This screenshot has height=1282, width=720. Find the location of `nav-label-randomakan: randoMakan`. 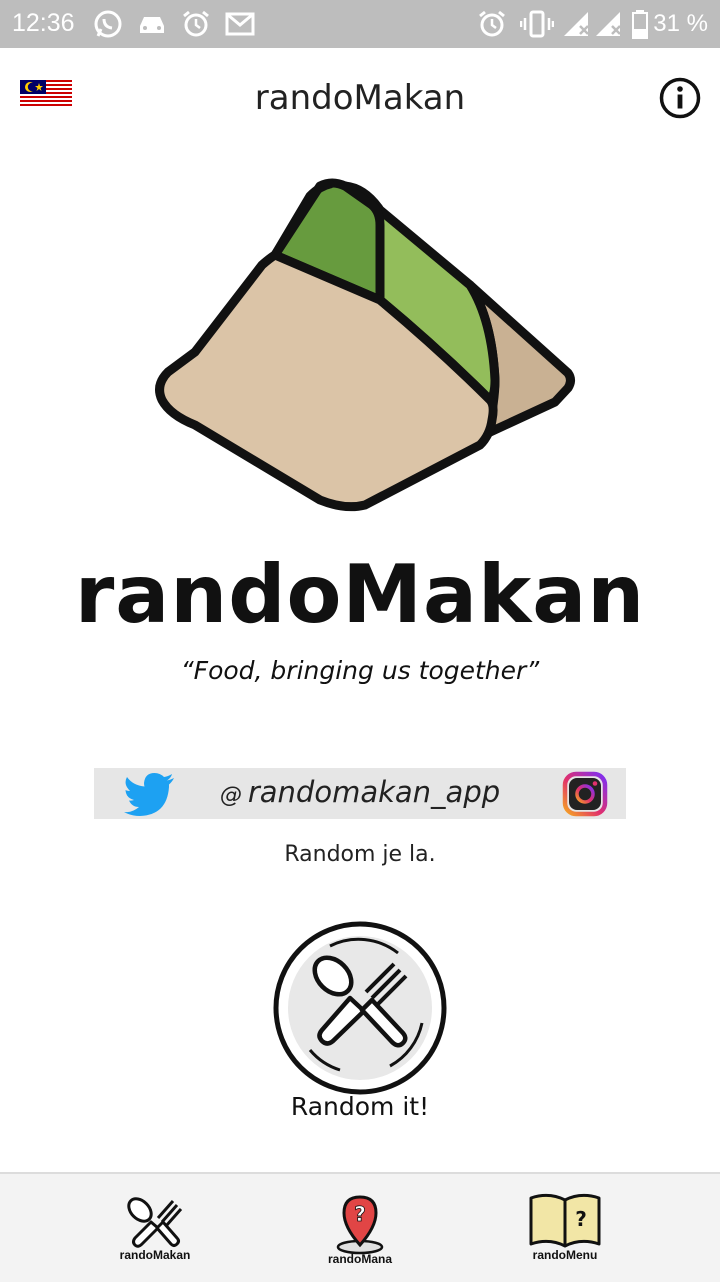

nav-label-randomakan: randoMakan is located at coordinates (155, 1255).